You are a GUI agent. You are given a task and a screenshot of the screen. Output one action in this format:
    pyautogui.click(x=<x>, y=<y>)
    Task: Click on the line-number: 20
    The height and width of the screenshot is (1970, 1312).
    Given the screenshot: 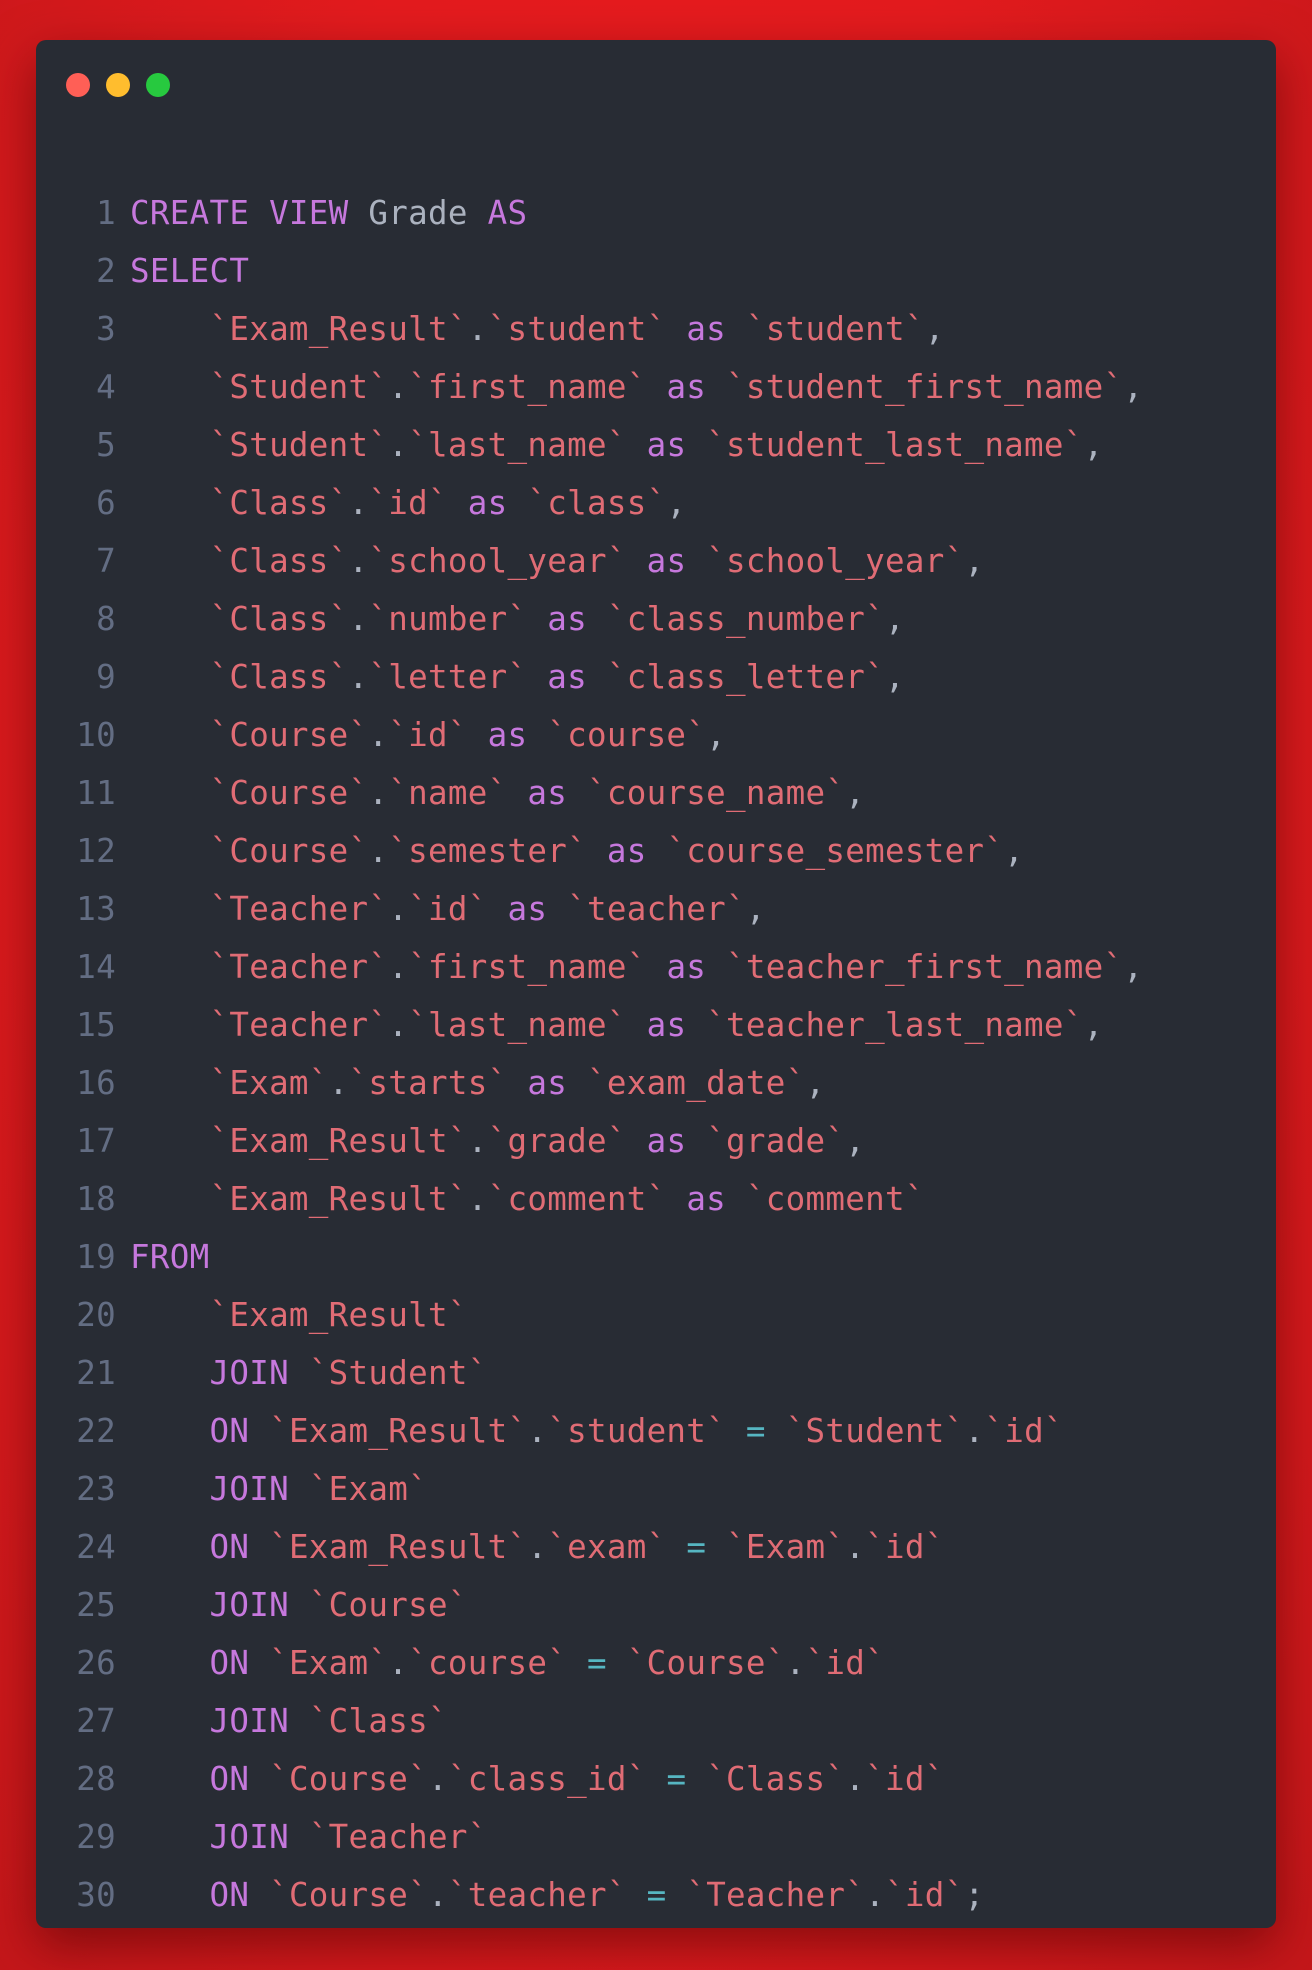 What is the action you would take?
    pyautogui.click(x=96, y=1315)
    